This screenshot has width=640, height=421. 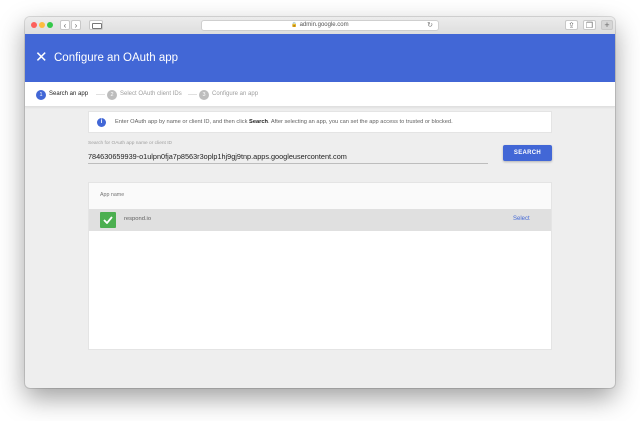 What do you see at coordinates (320, 196) in the screenshot?
I see `table-header: App name` at bounding box center [320, 196].